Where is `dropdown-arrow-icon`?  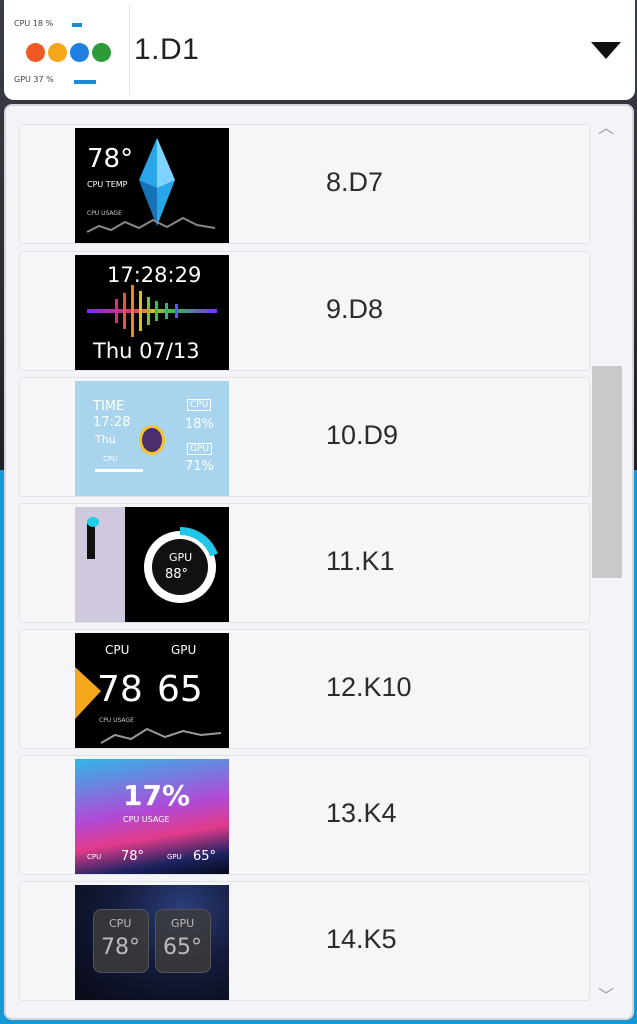 dropdown-arrow-icon is located at coordinates (606, 50).